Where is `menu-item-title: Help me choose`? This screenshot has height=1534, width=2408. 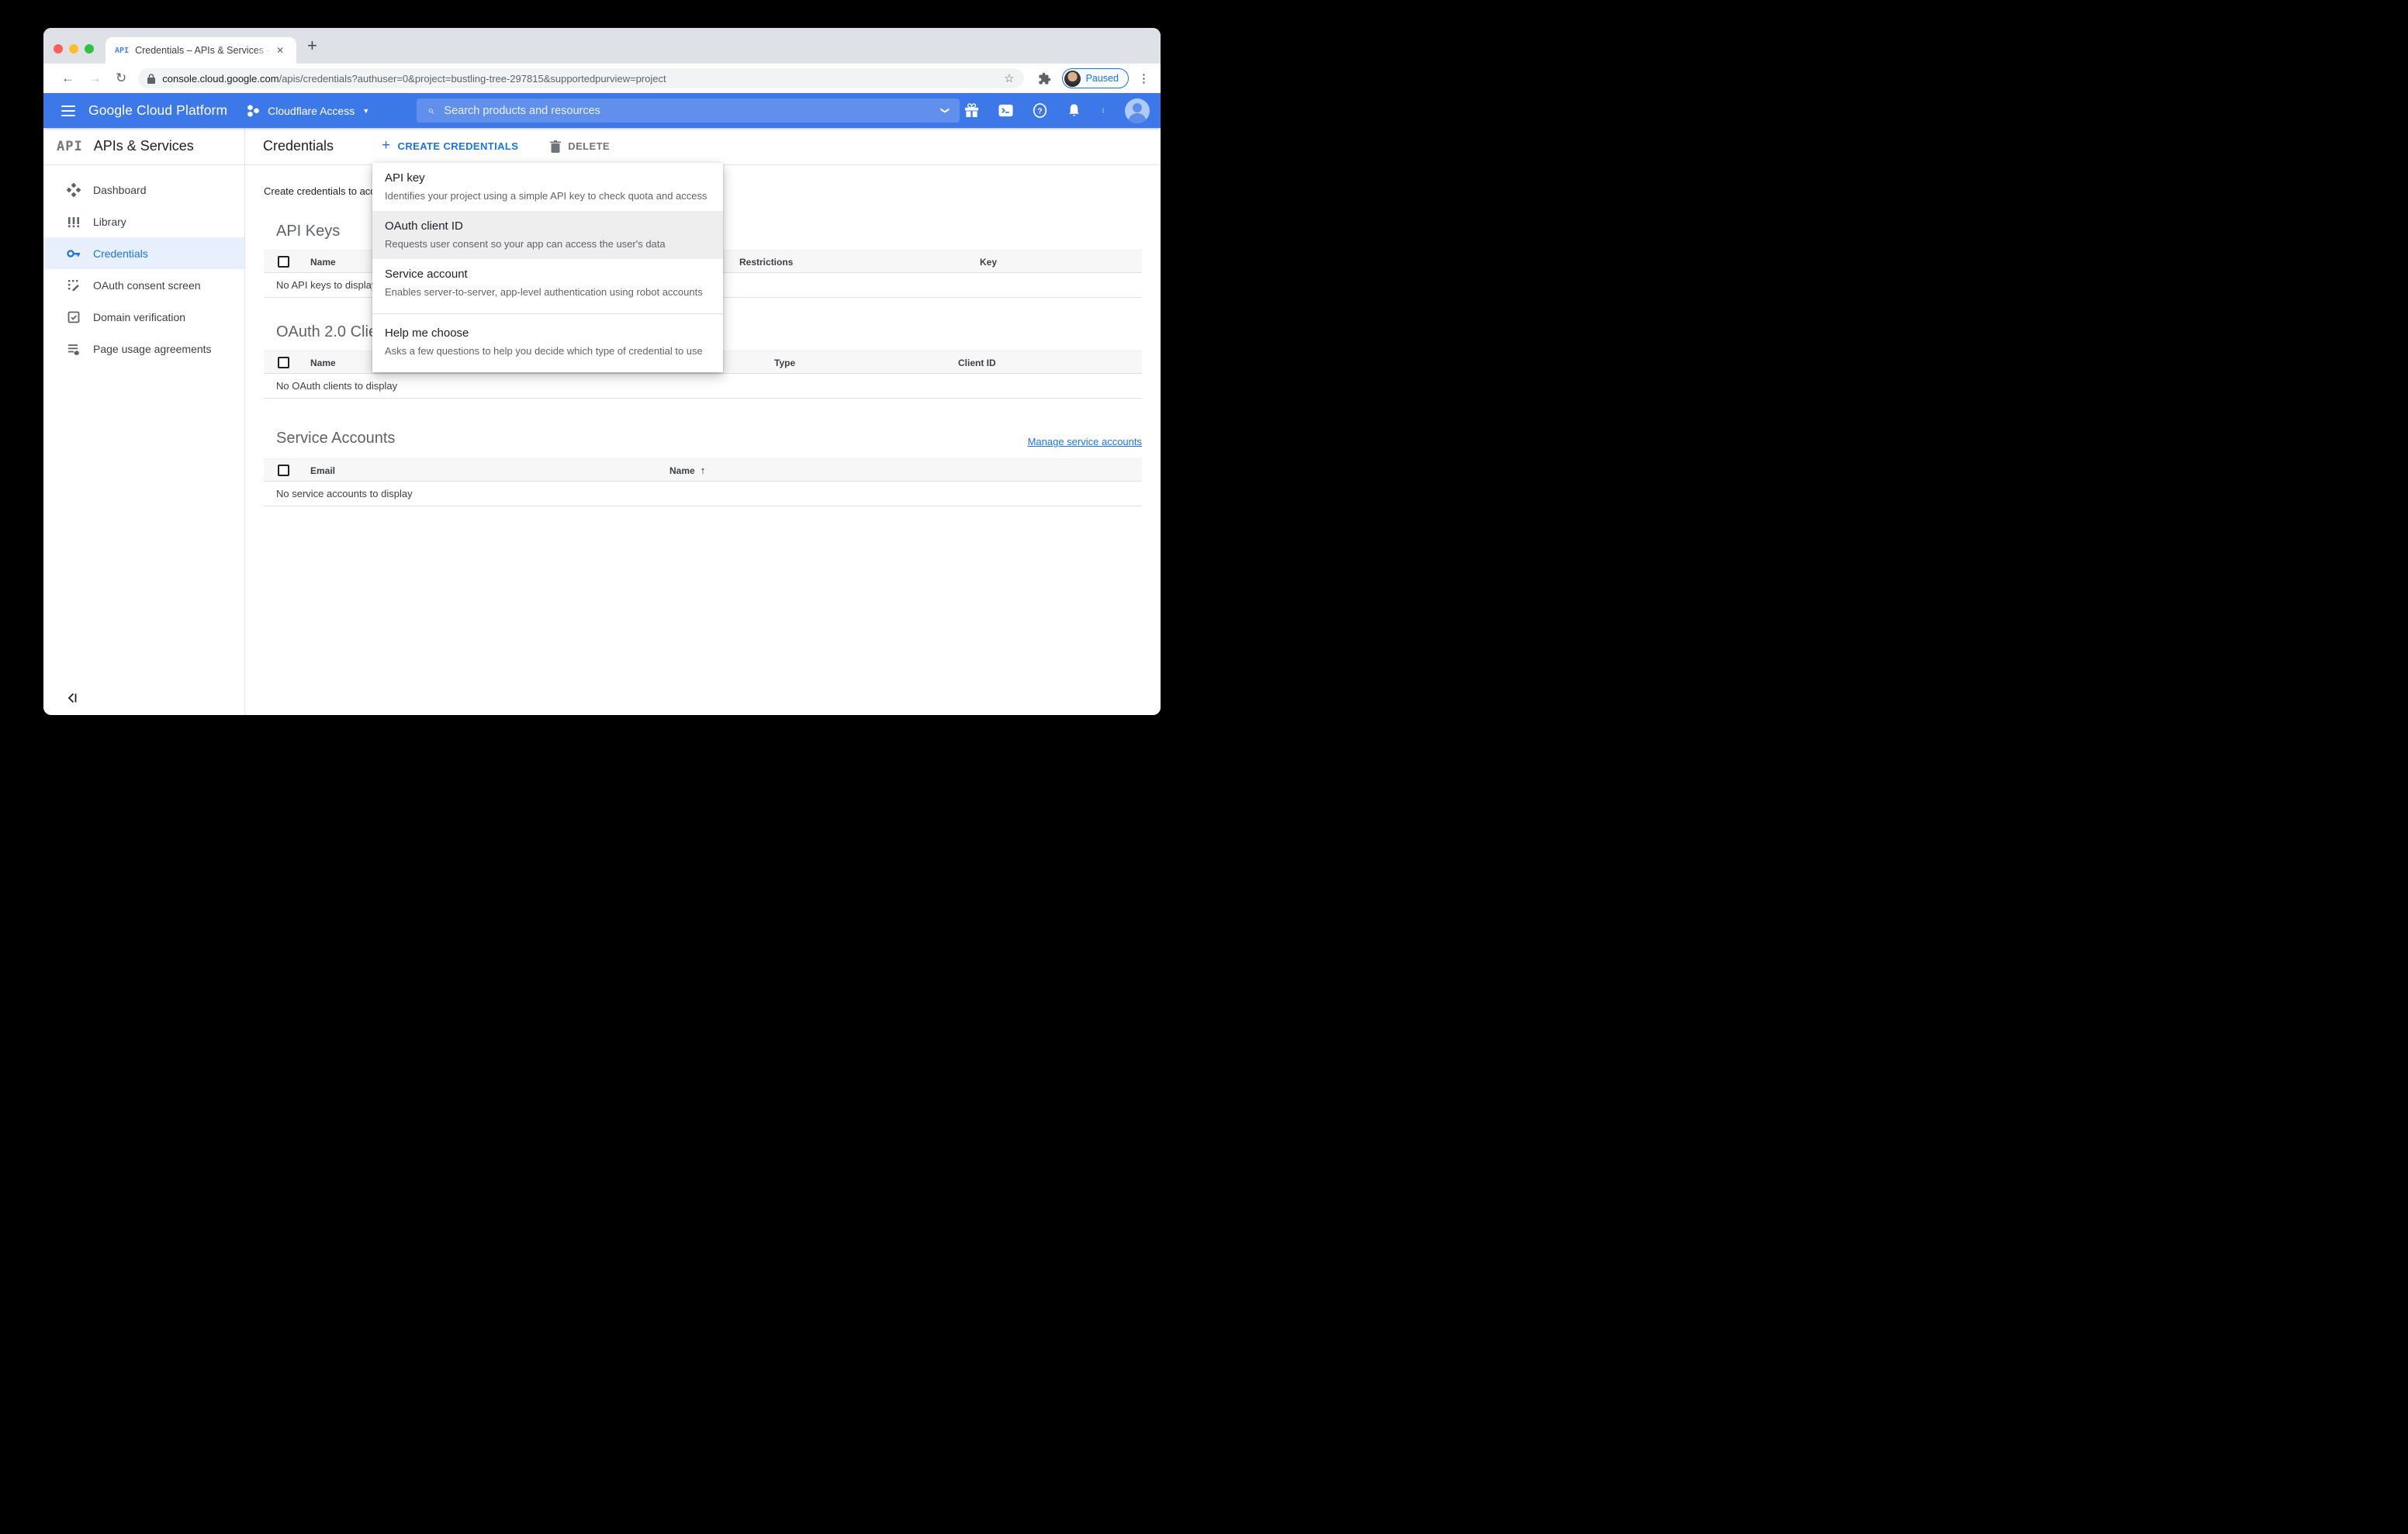
menu-item-title: Help me choose is located at coordinates (427, 333).